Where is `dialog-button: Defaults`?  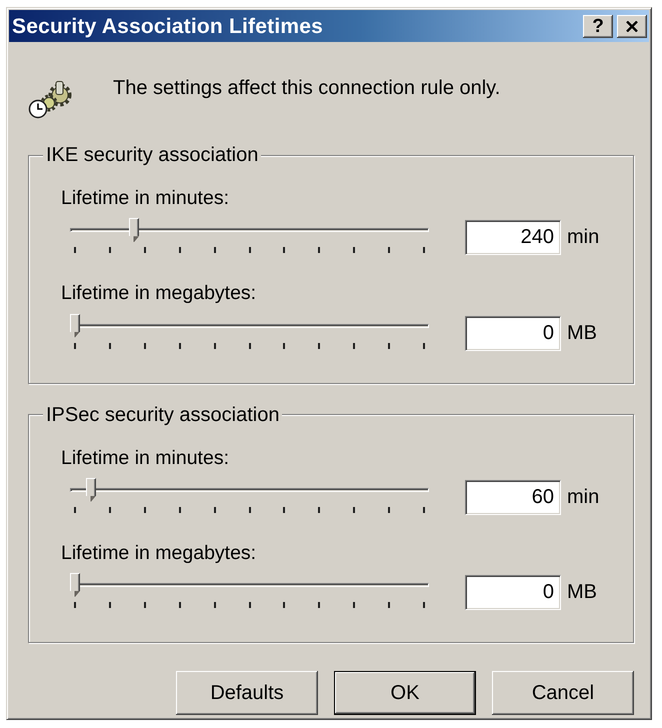 dialog-button: Defaults is located at coordinates (247, 693).